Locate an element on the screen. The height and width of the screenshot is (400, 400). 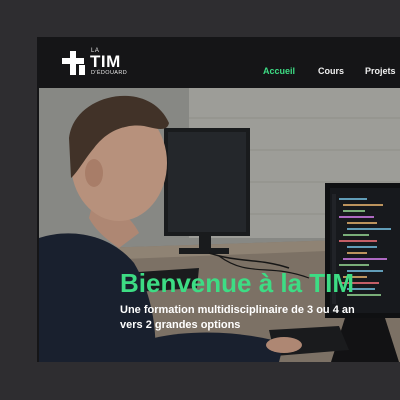
hero-title: Bienvenue à la TIM is located at coordinates (237, 283).